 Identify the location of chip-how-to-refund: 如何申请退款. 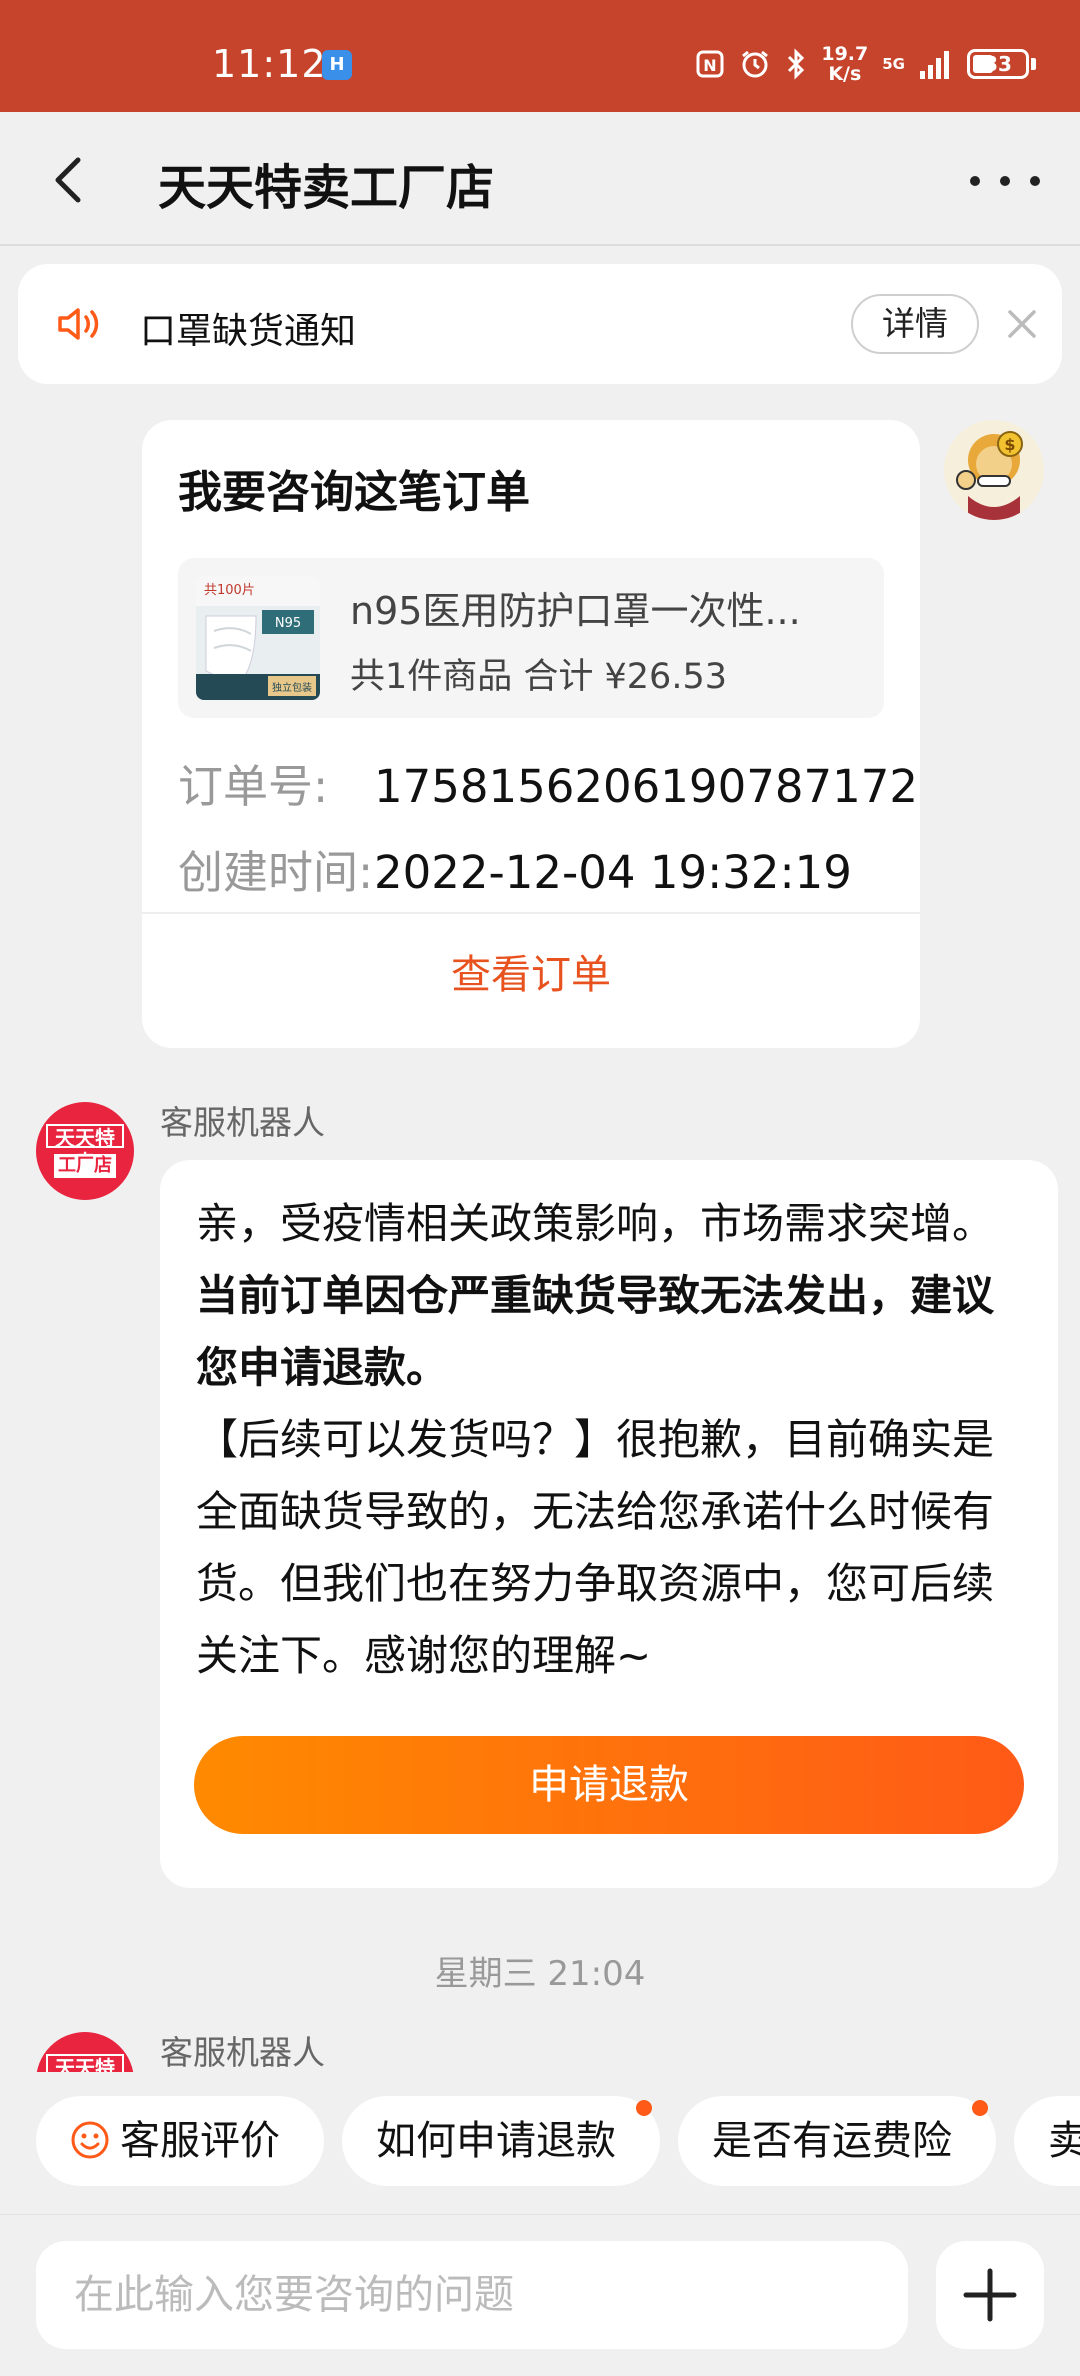
(501, 2141).